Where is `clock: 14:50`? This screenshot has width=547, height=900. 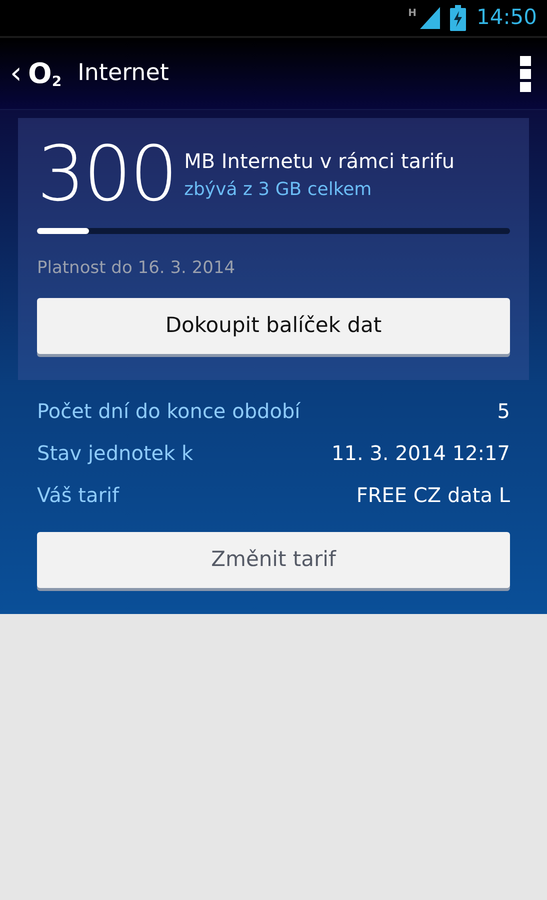
clock: 14:50 is located at coordinates (506, 18).